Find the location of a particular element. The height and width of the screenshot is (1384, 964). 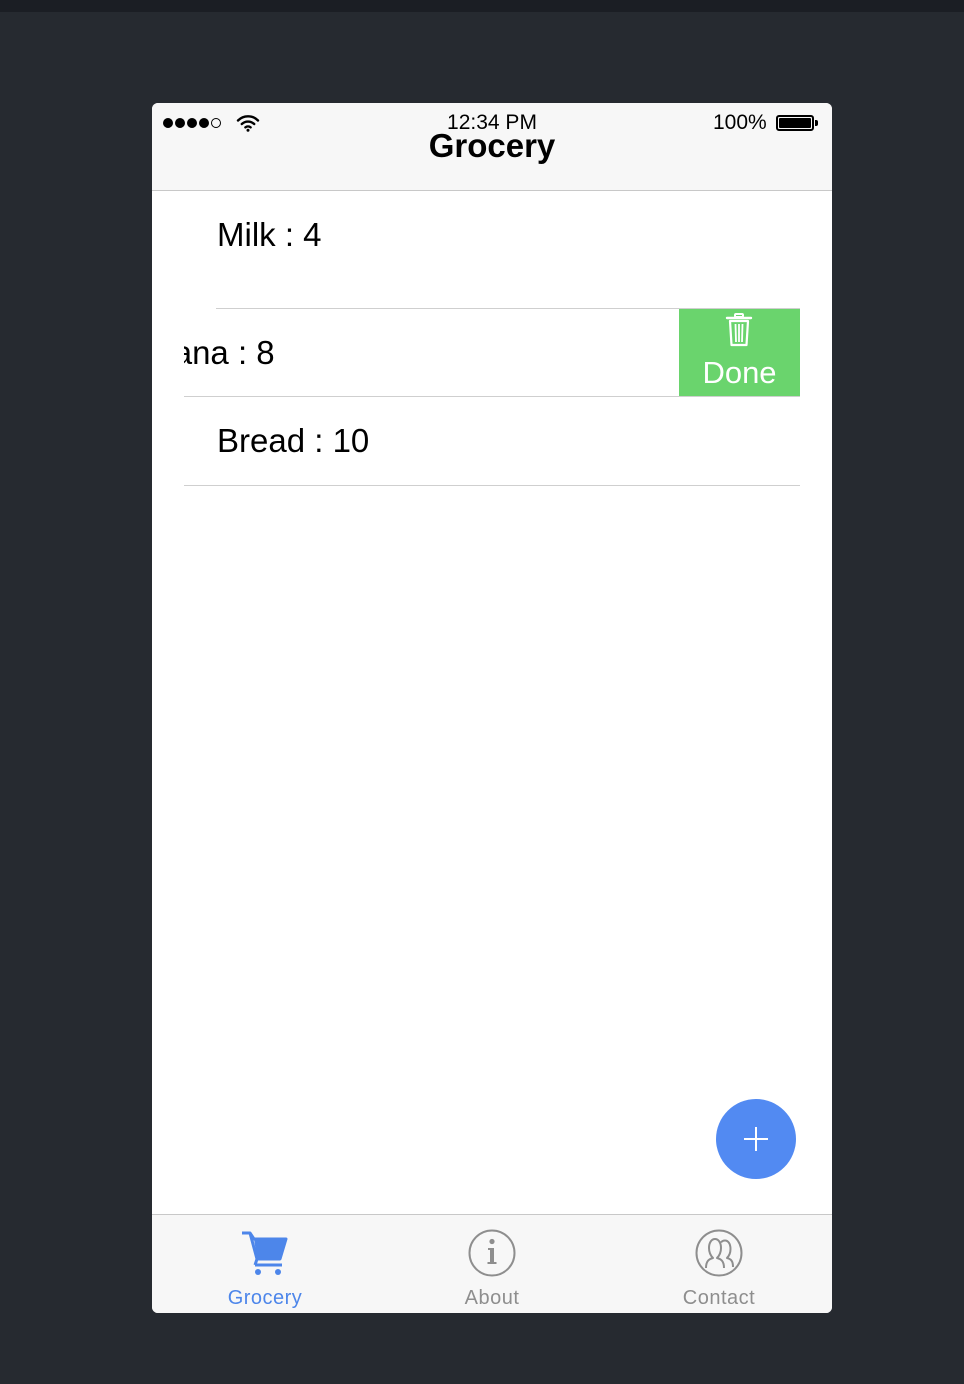

list-item-label: Bread : 10 is located at coordinates (293, 440).